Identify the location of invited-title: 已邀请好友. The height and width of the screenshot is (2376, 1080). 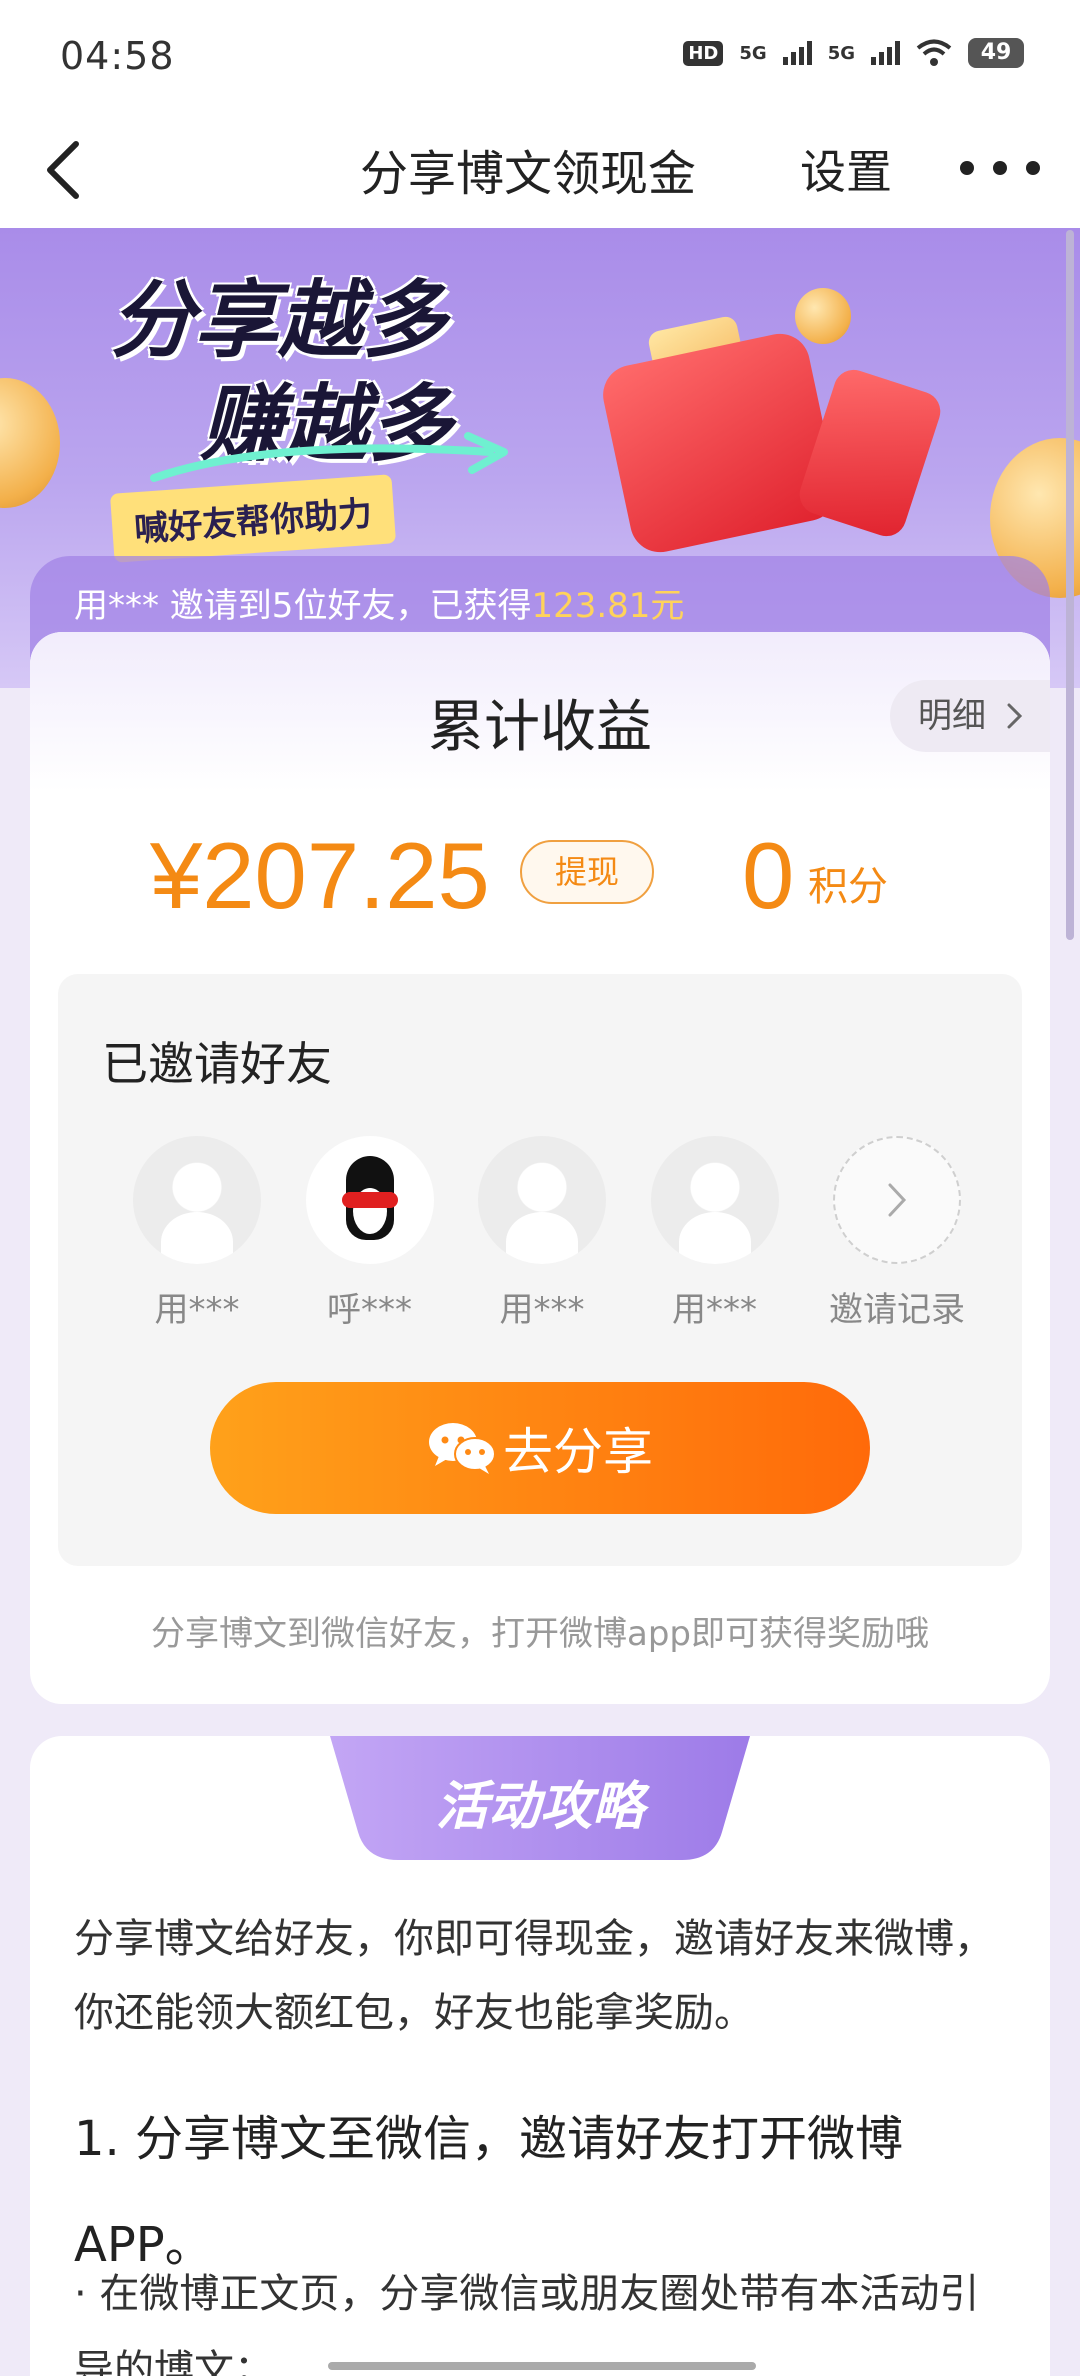
(217, 1064).